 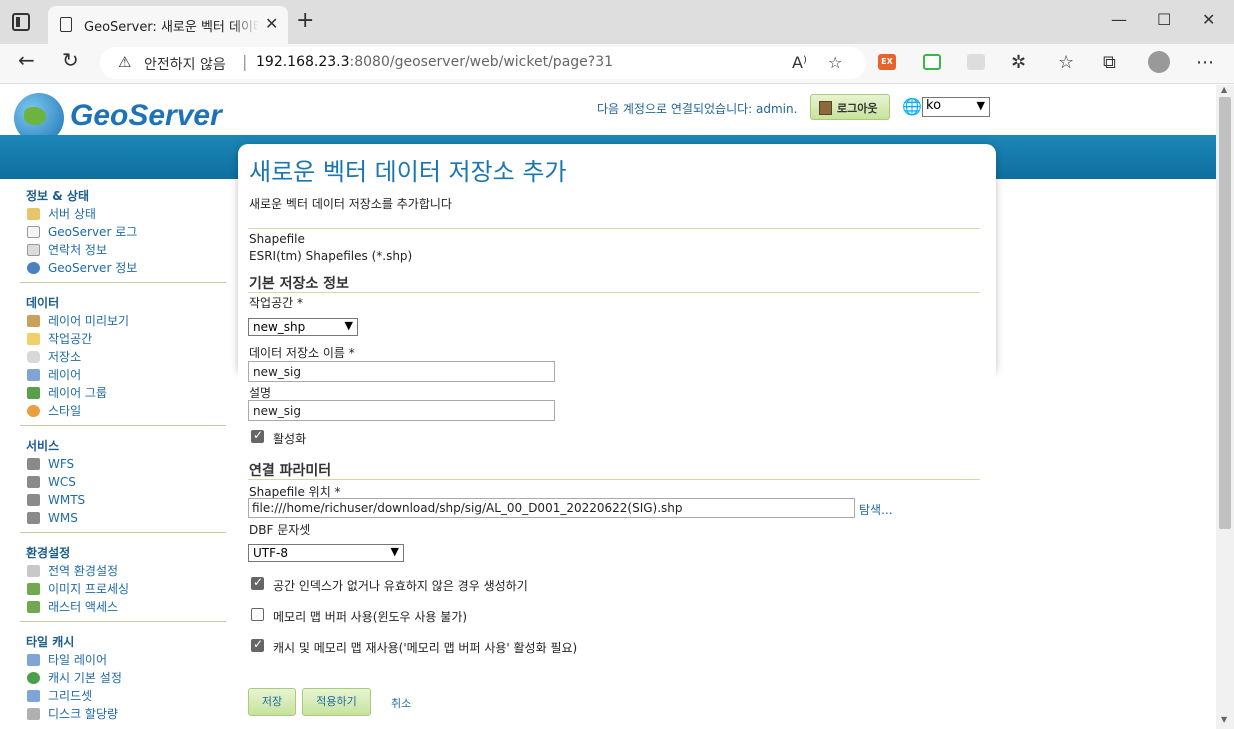 I want to click on cache-reuse-label: 캐시 및 메모리 맵 재사용('메모리 맵 버퍼 사용' 활성화 필요), so click(x=425, y=648).